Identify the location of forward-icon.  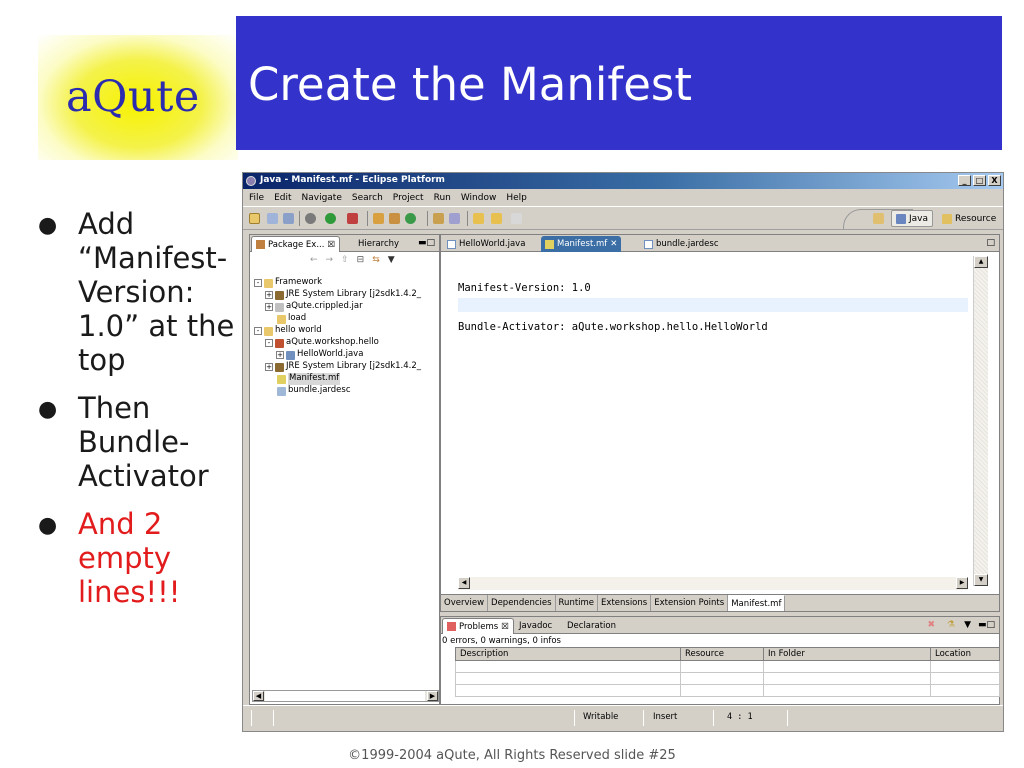
(516, 218).